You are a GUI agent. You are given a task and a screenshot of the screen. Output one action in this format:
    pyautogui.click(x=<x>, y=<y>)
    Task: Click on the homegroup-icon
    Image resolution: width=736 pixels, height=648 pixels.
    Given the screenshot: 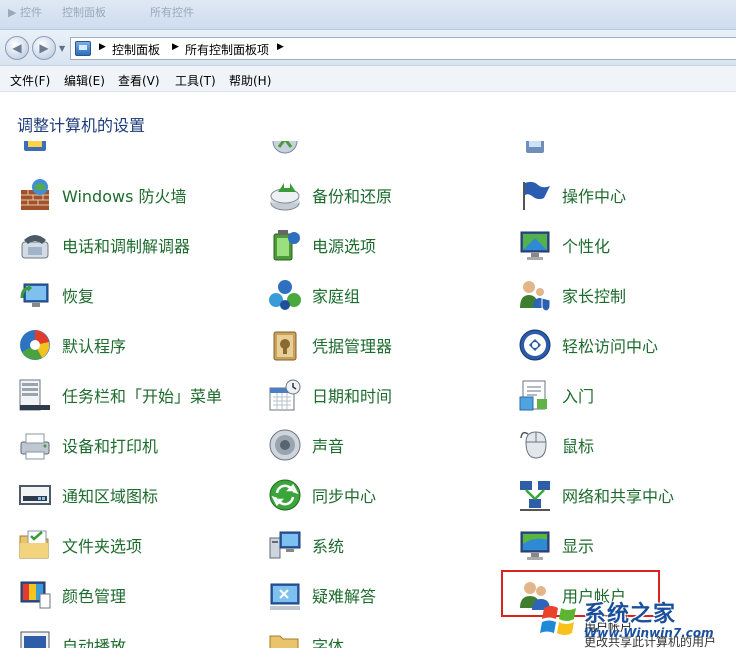 What is the action you would take?
    pyautogui.click(x=285, y=295)
    